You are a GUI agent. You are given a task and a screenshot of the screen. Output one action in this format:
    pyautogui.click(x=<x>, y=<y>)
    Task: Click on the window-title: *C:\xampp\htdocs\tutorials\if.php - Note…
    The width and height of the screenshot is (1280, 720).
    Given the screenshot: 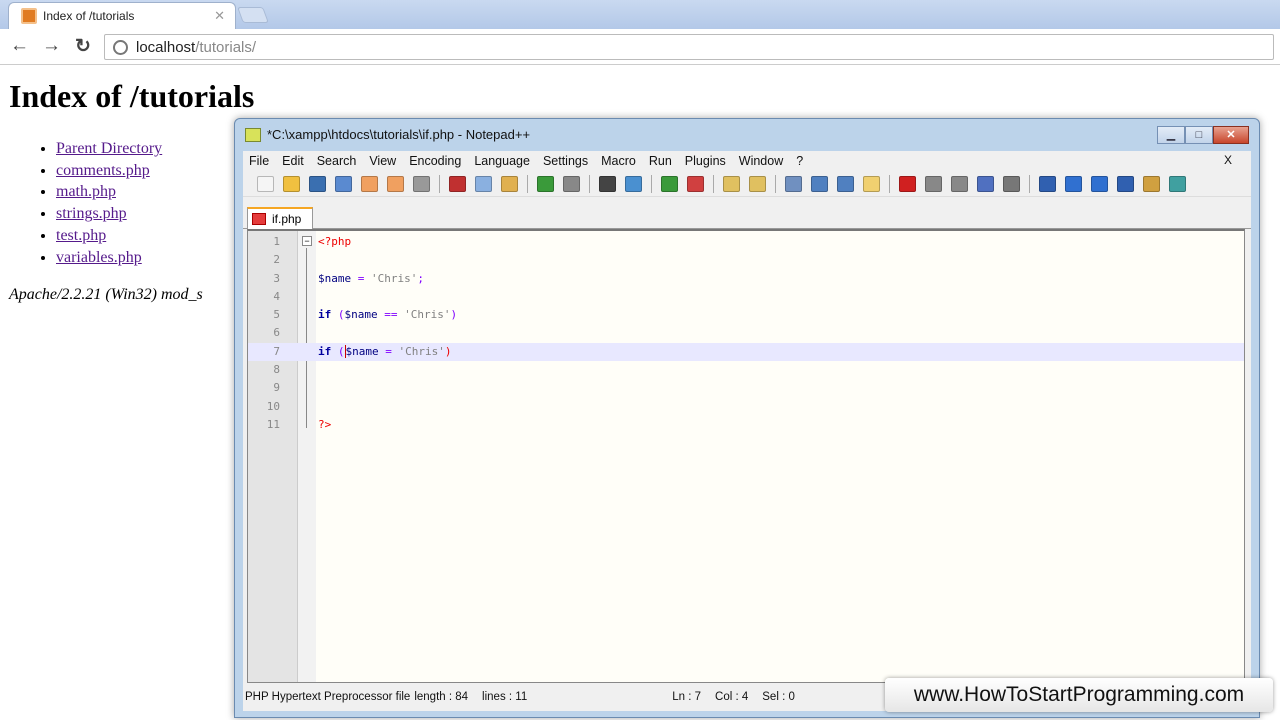 What is the action you would take?
    pyautogui.click(x=399, y=134)
    